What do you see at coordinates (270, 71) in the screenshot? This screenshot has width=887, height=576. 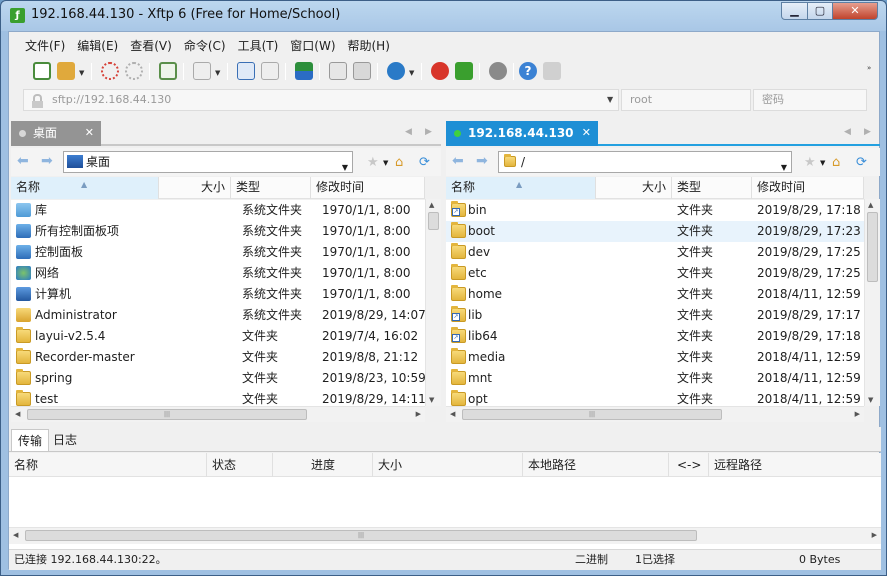 I see `download-icon` at bounding box center [270, 71].